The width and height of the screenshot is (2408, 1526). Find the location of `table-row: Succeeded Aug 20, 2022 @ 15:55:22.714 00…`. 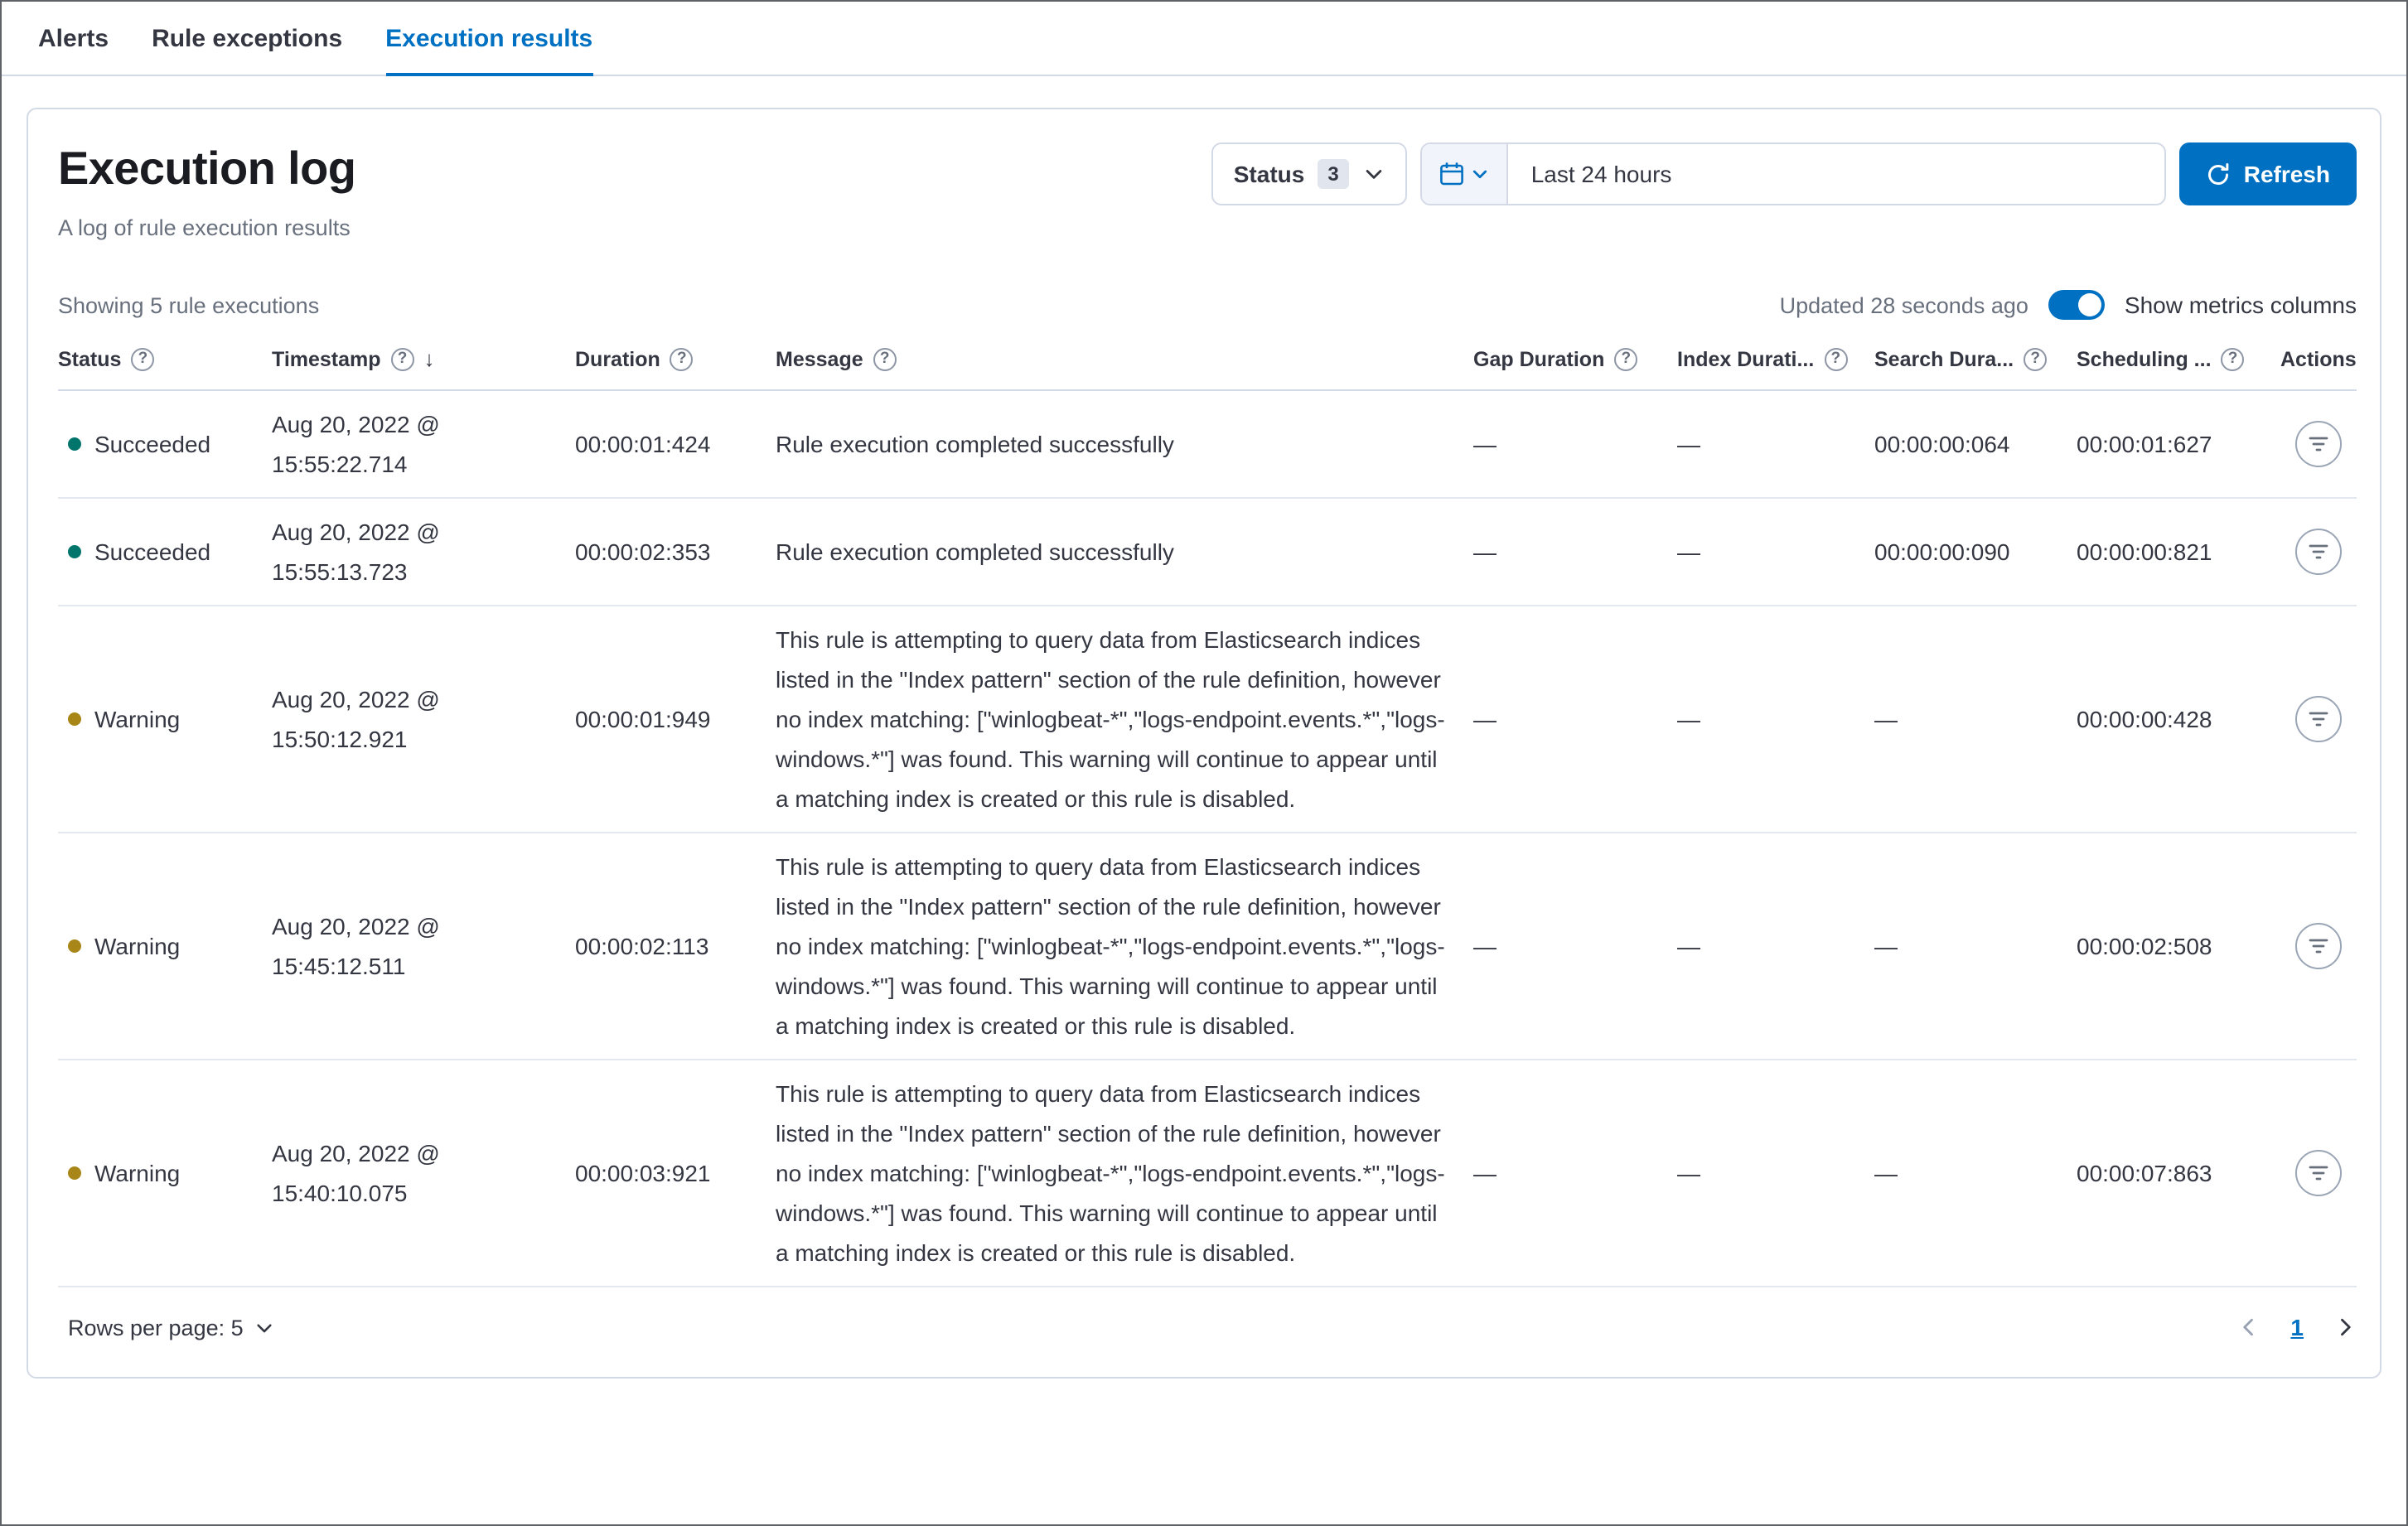

table-row: Succeeded Aug 20, 2022 @ 15:55:22.714 00… is located at coordinates (1208, 445).